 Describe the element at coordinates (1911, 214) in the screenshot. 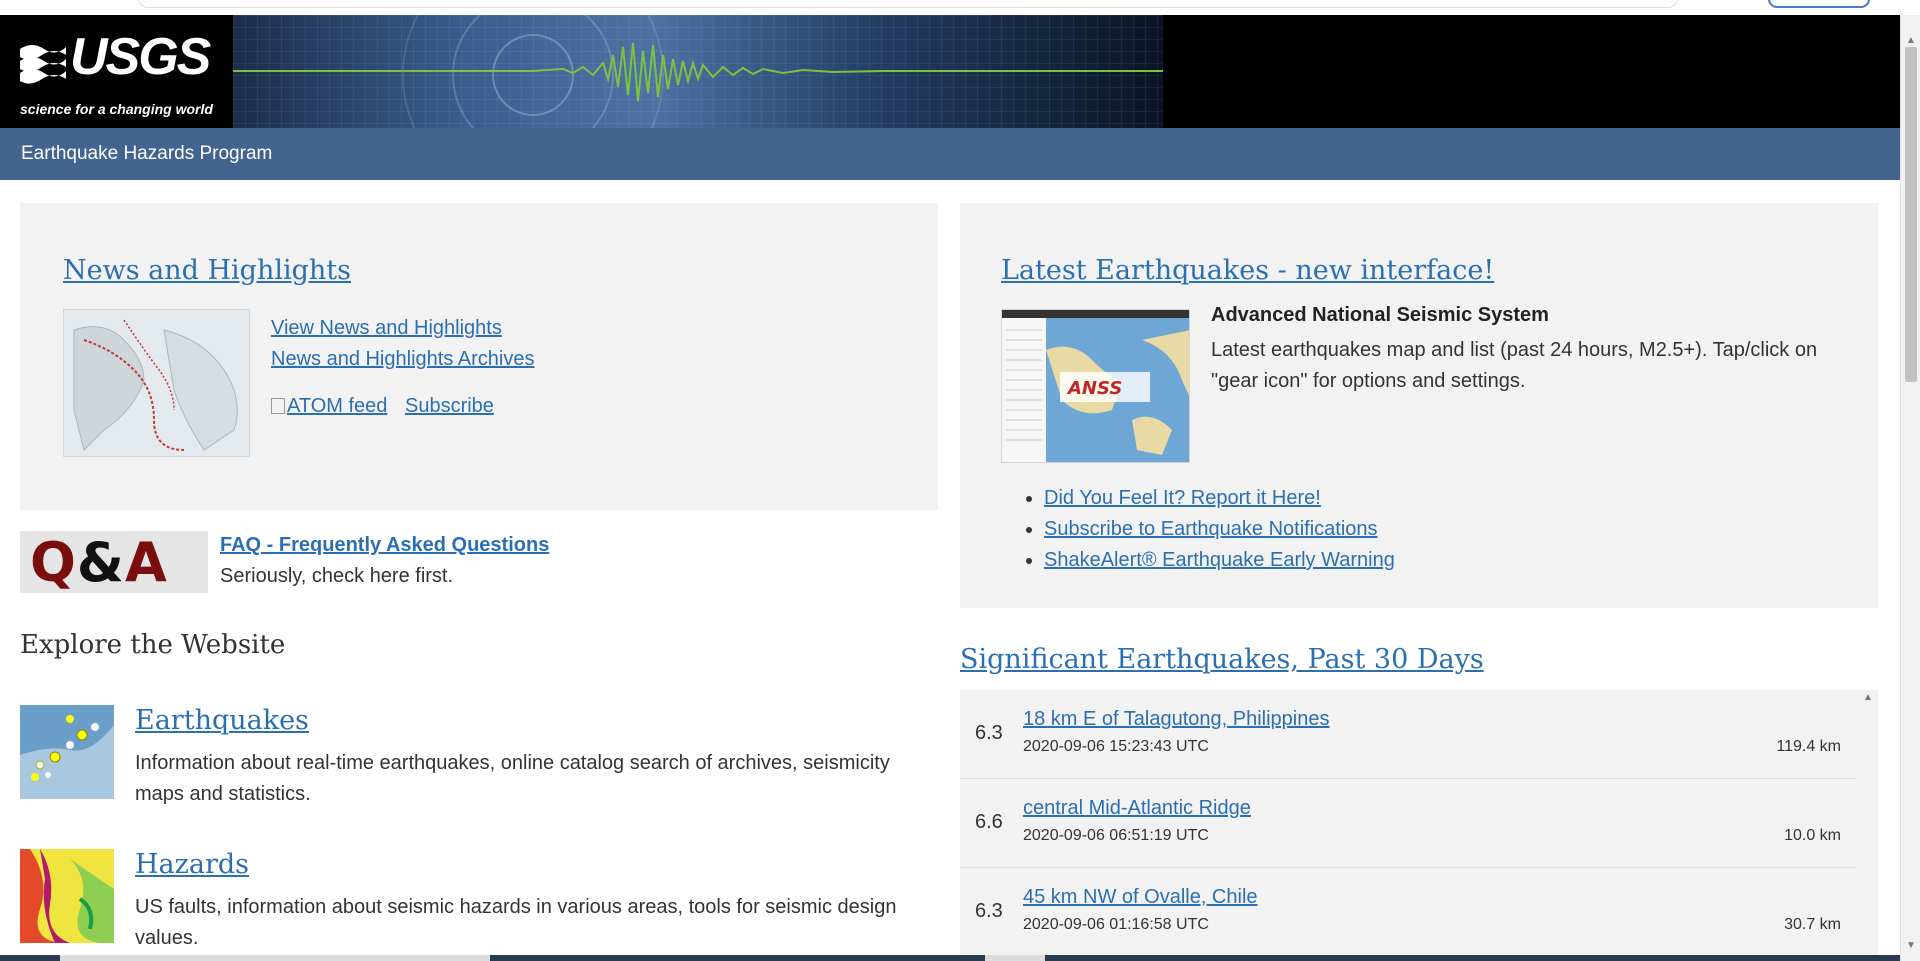

I see `scroll-thumb` at that location.